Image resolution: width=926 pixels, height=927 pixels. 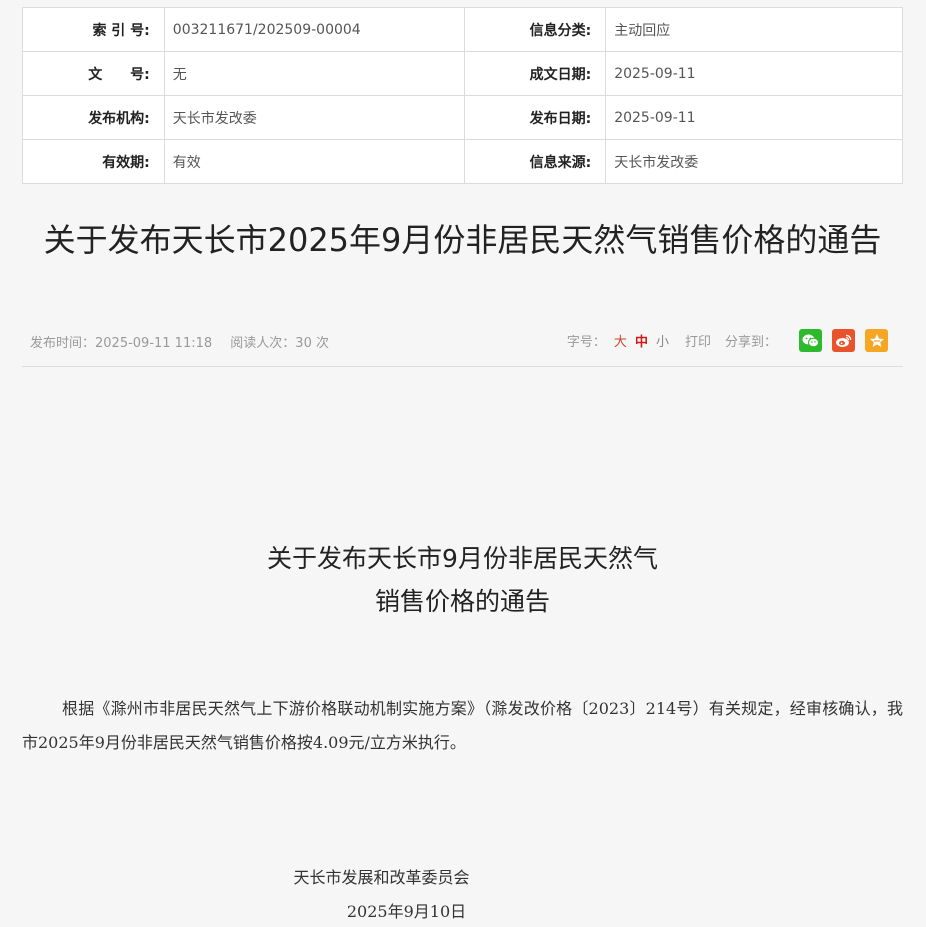 I want to click on table-row: 有效期: 有效 信息来源: 天长市发改委, so click(x=462, y=161).